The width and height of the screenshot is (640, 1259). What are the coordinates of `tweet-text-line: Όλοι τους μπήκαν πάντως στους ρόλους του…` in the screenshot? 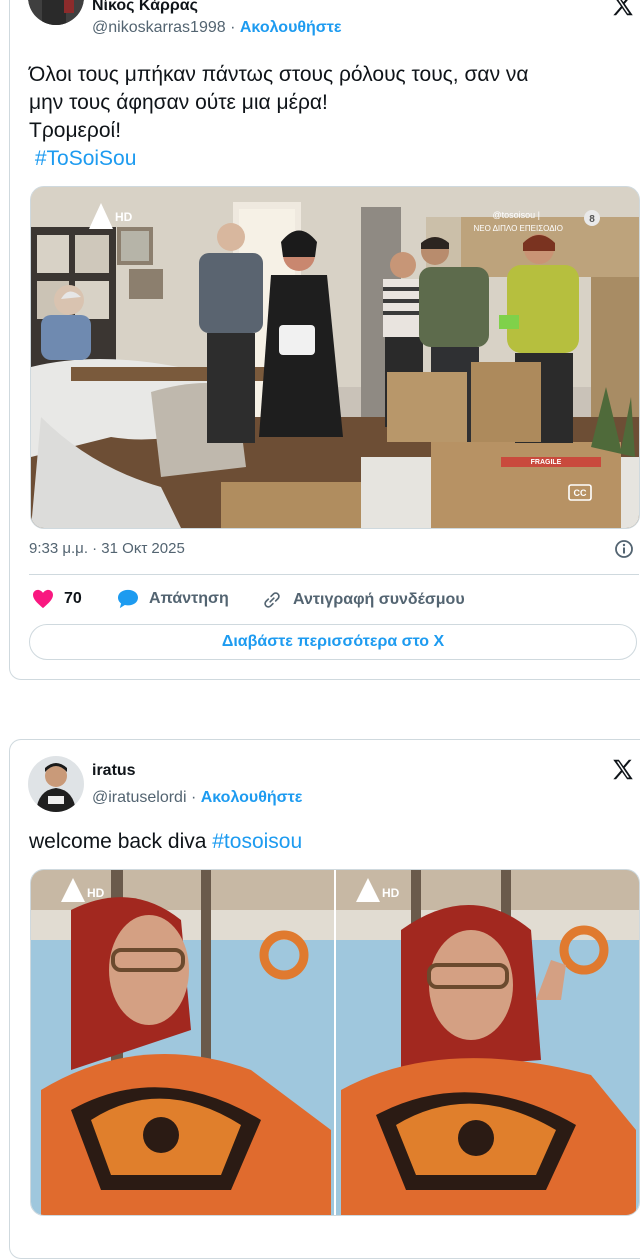 It's located at (279, 74).